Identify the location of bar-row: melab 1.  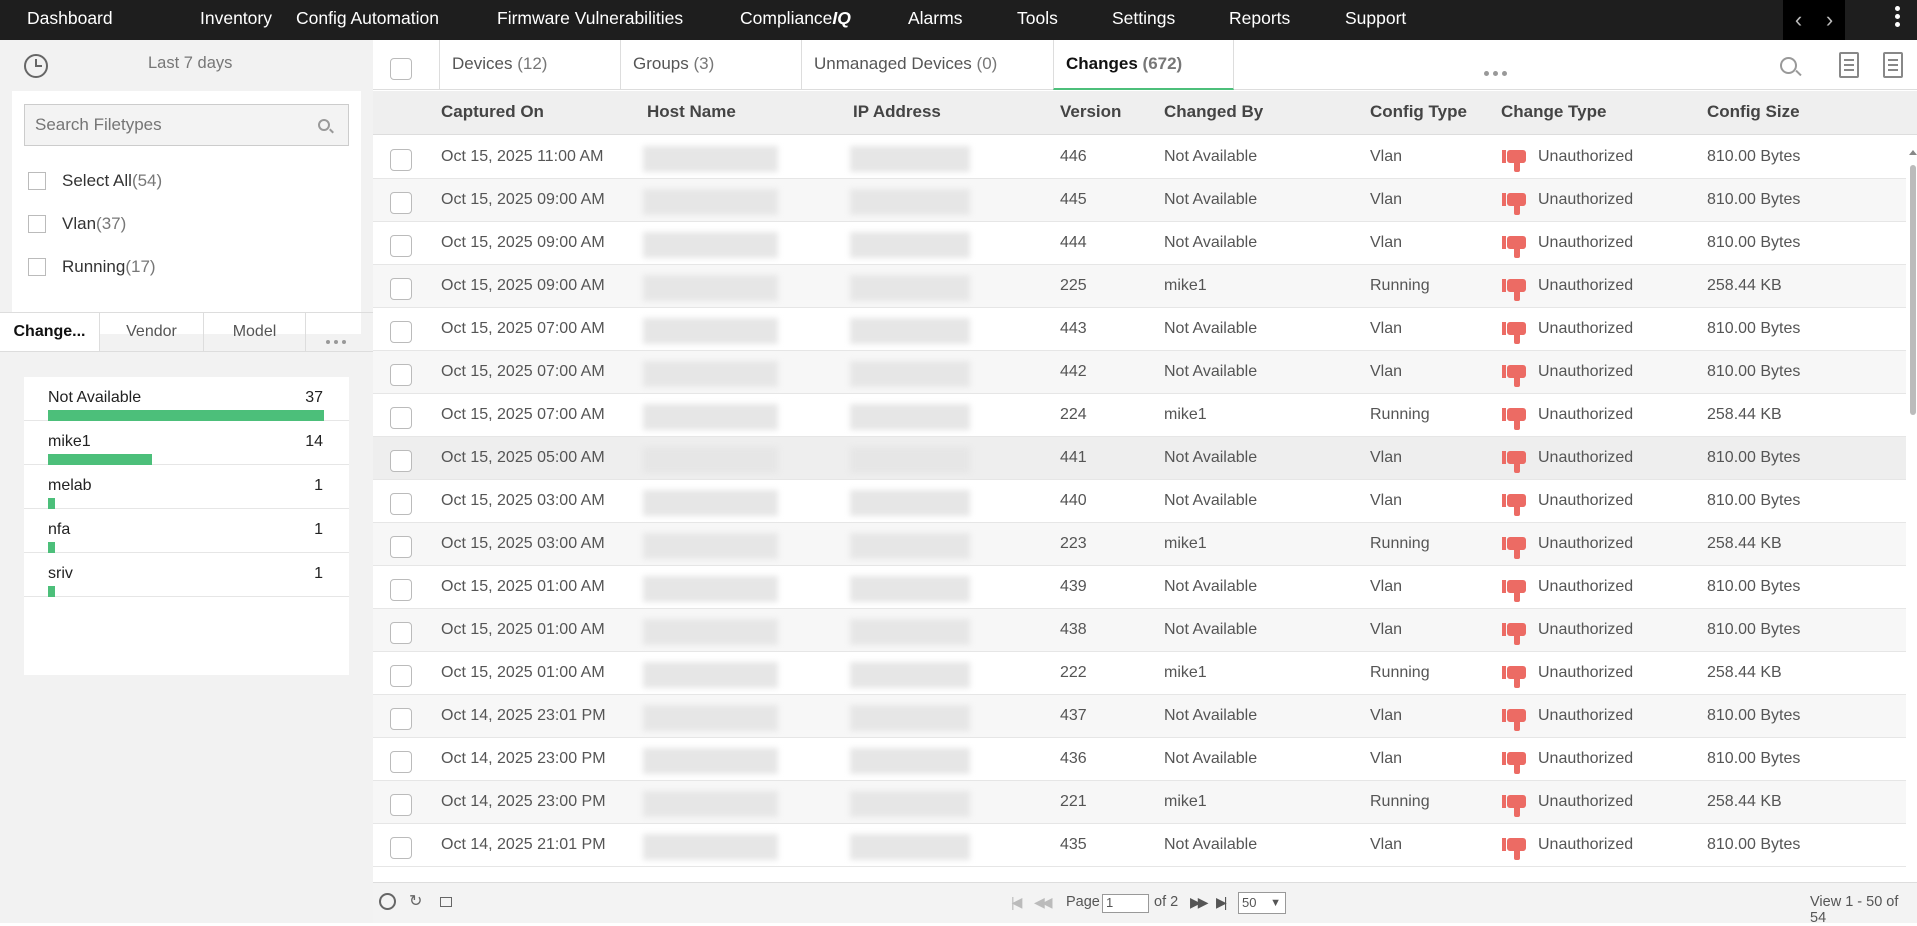
(186, 487).